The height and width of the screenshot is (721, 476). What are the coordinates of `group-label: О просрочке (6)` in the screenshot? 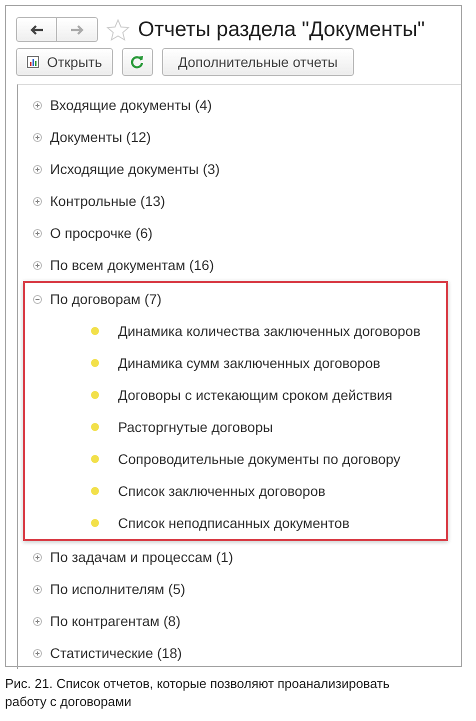 It's located at (101, 233).